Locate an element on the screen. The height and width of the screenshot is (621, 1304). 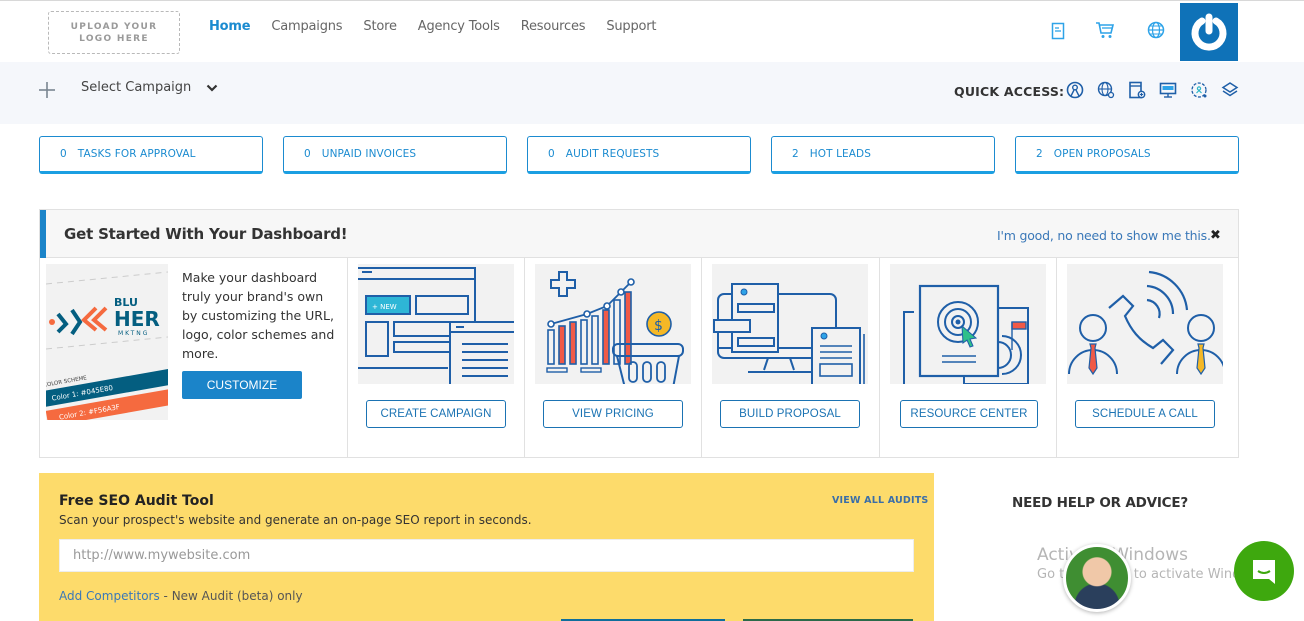
nav-agency-tools: Agency Tools is located at coordinates (459, 26).